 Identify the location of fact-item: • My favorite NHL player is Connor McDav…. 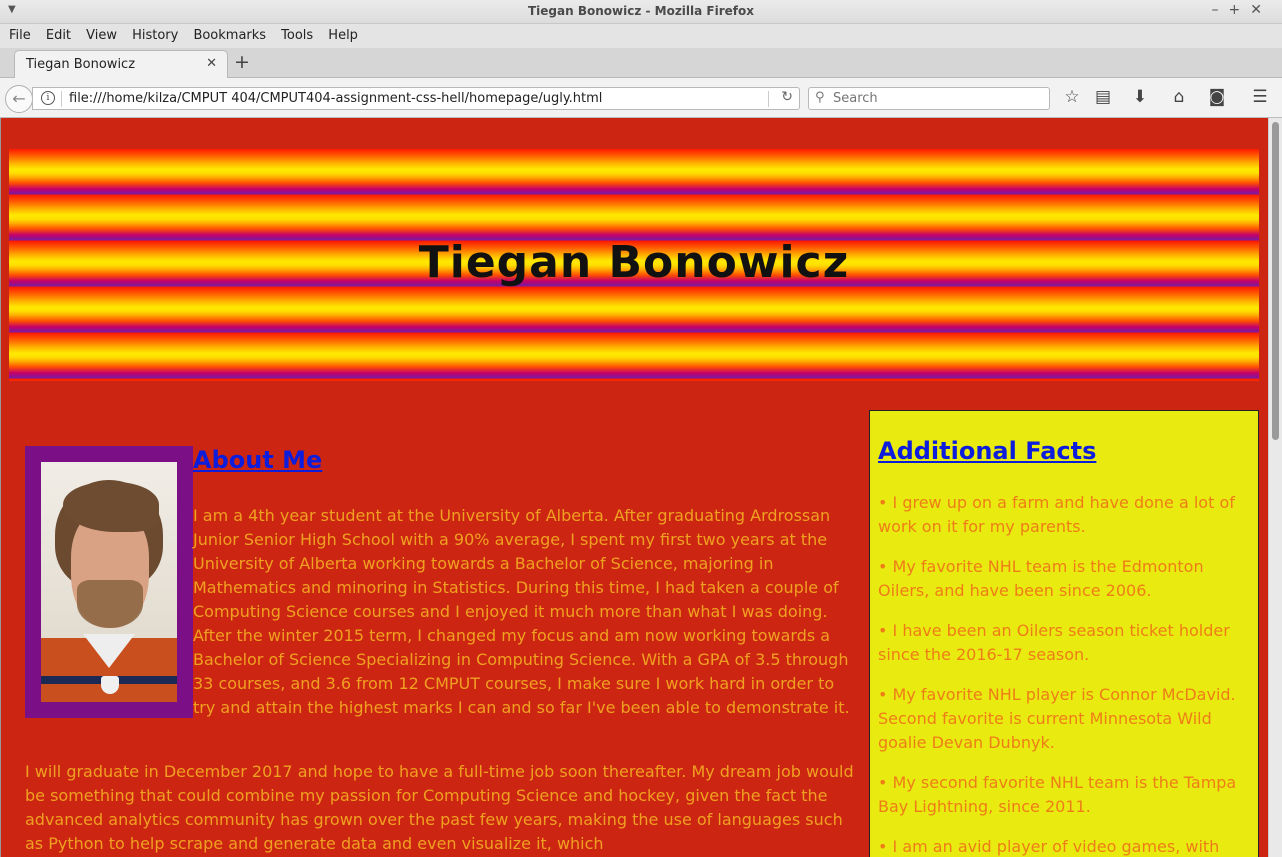
(1057, 718).